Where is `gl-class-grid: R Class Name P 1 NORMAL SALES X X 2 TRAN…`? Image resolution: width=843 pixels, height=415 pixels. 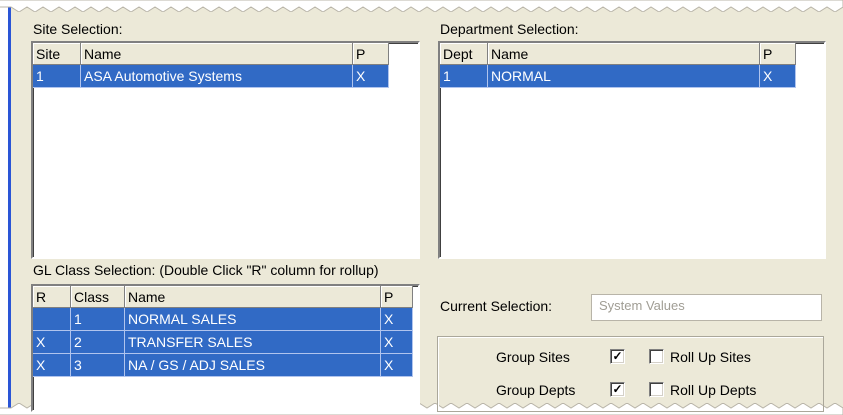 gl-class-grid: R Class Name P 1 NORMAL SALES X X 2 TRAN… is located at coordinates (225, 348).